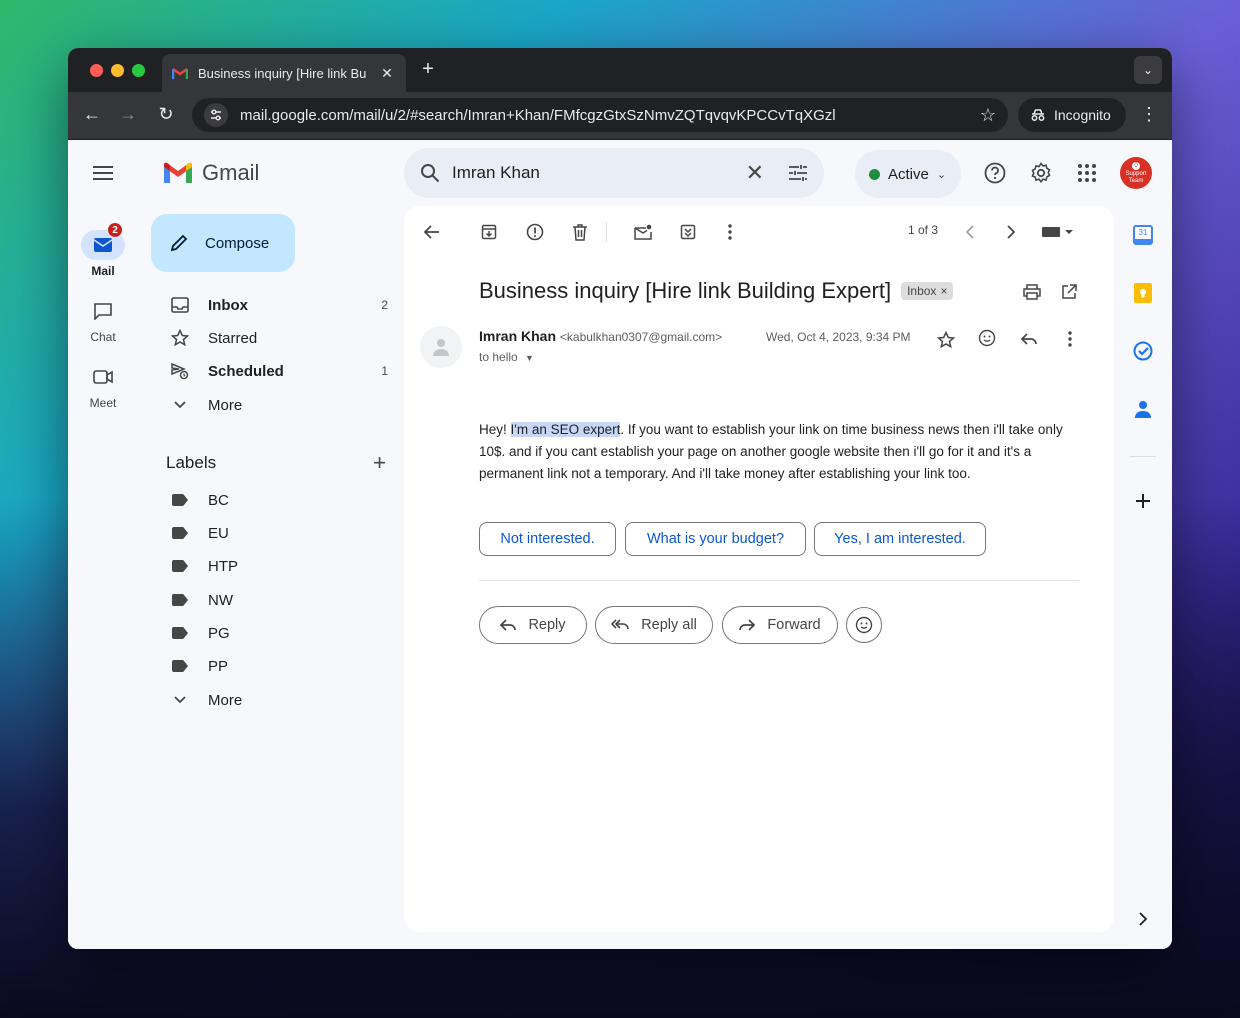 The image size is (1240, 1018). What do you see at coordinates (946, 340) in the screenshot?
I see `star-message-icon` at bounding box center [946, 340].